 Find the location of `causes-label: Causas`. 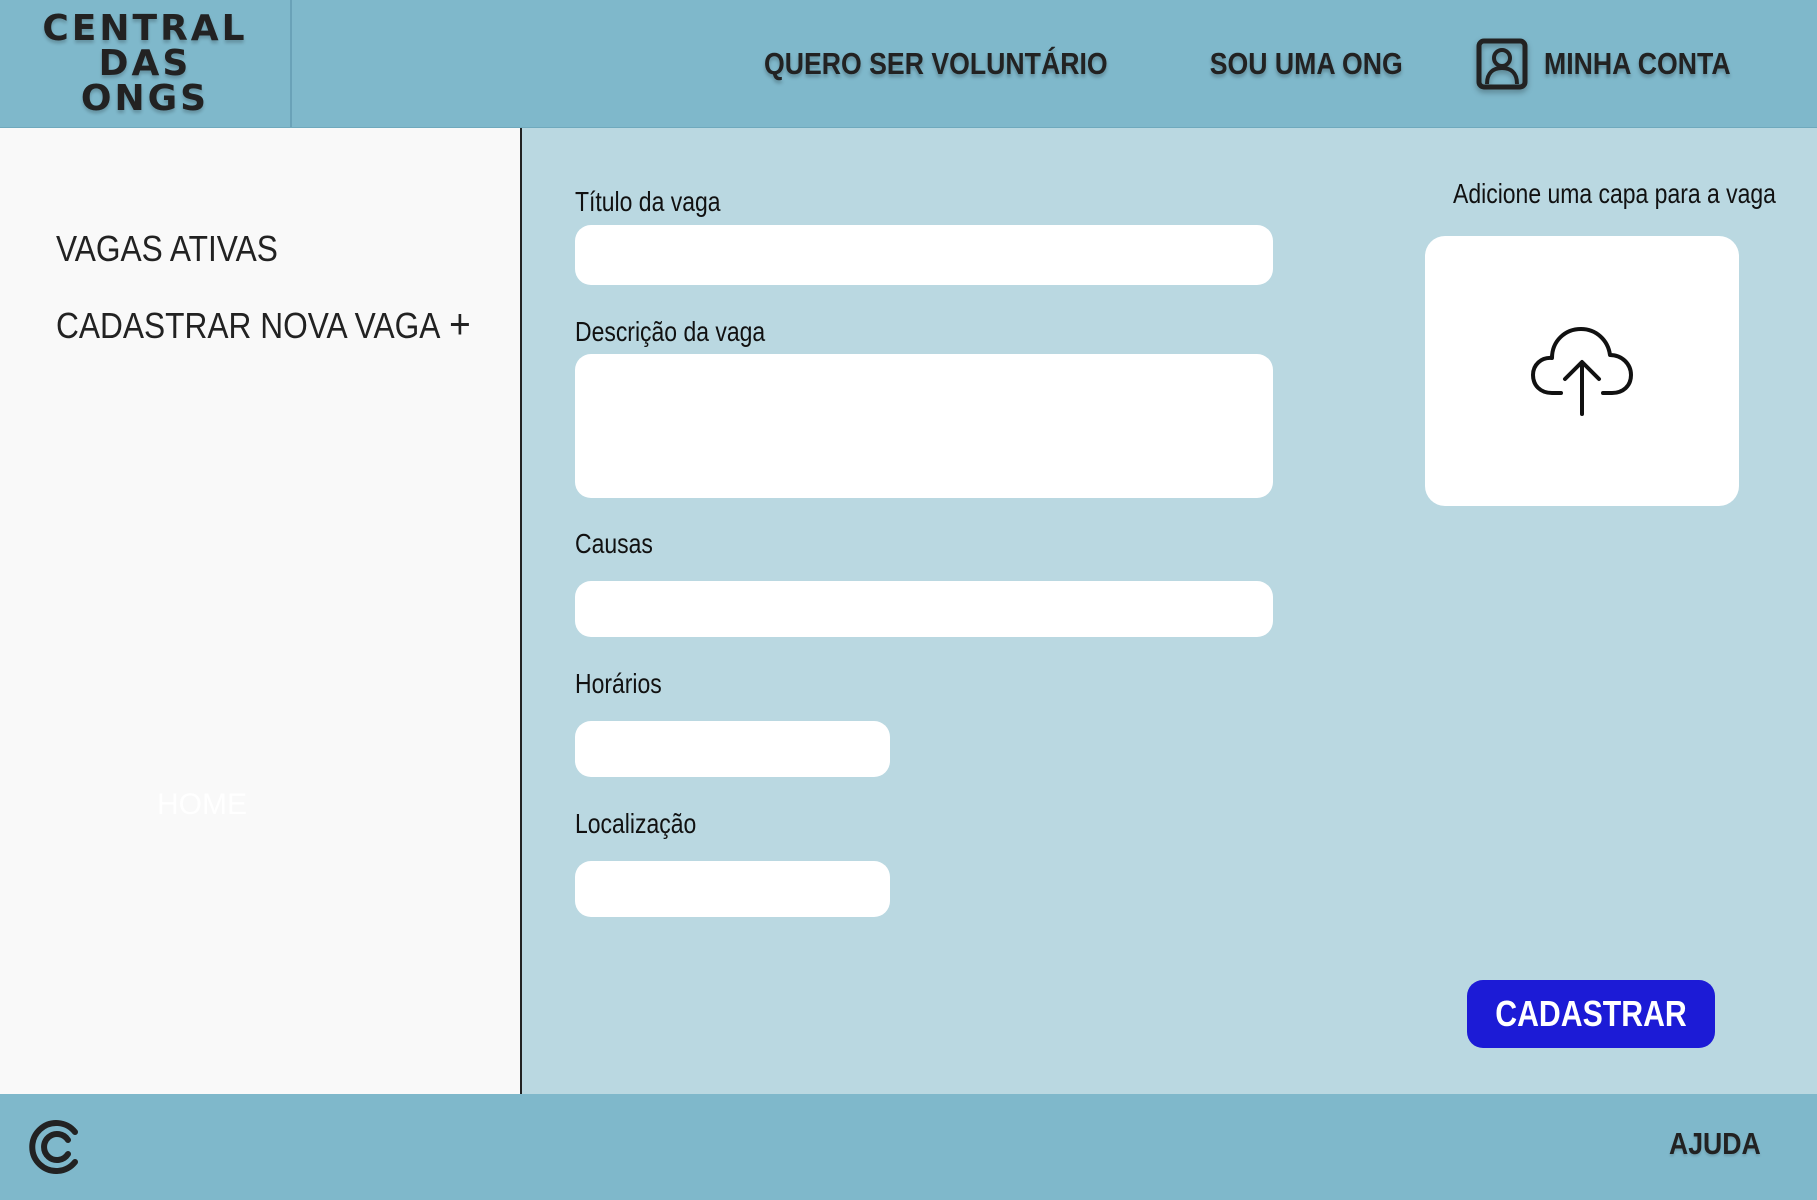

causes-label: Causas is located at coordinates (614, 543).